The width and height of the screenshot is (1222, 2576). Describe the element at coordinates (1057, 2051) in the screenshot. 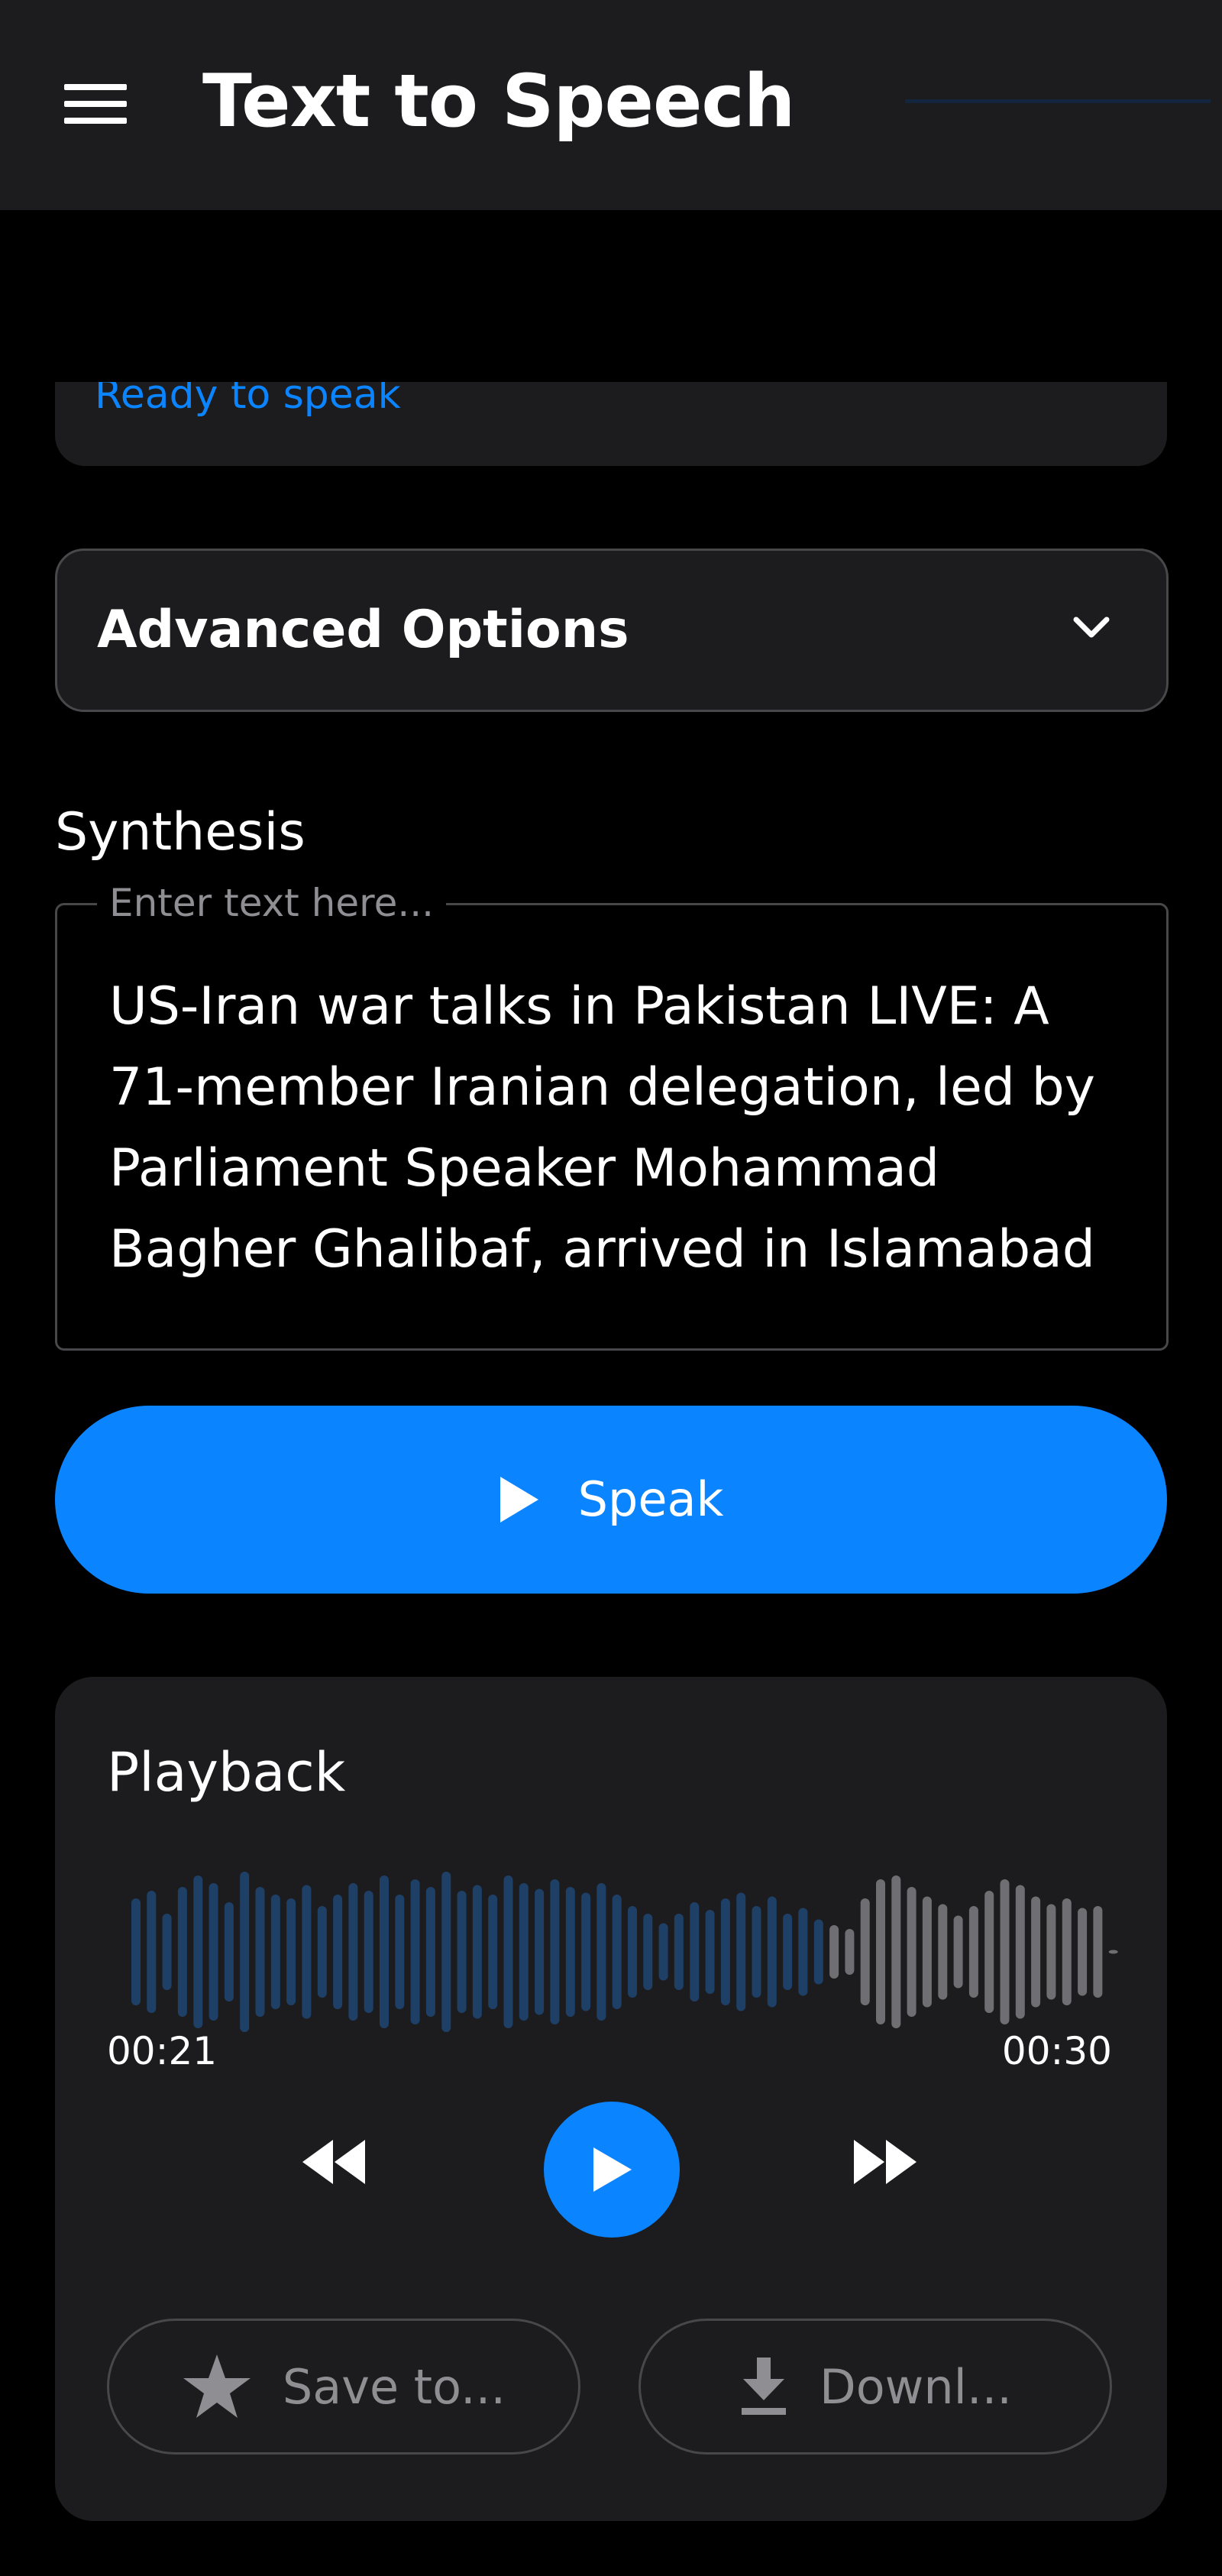

I see `total-time: 00:30` at that location.